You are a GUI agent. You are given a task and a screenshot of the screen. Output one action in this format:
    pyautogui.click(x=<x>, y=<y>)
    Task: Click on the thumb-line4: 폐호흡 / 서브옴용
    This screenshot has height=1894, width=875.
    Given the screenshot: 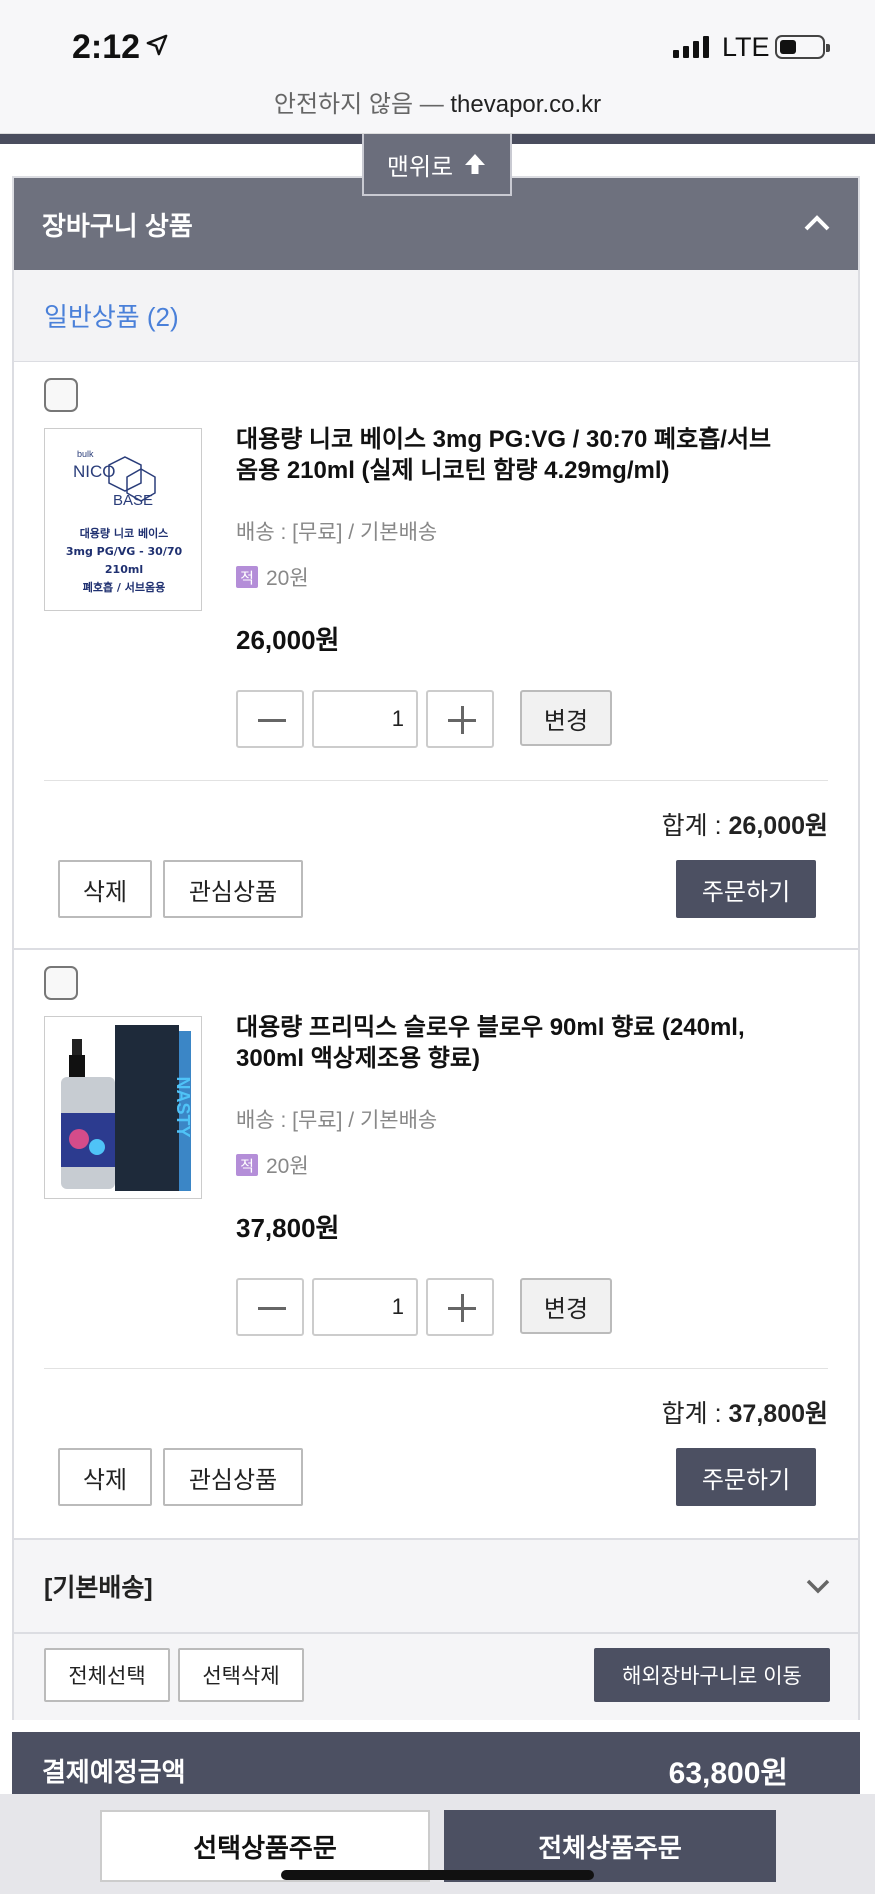 What is the action you would take?
    pyautogui.click(x=124, y=587)
    